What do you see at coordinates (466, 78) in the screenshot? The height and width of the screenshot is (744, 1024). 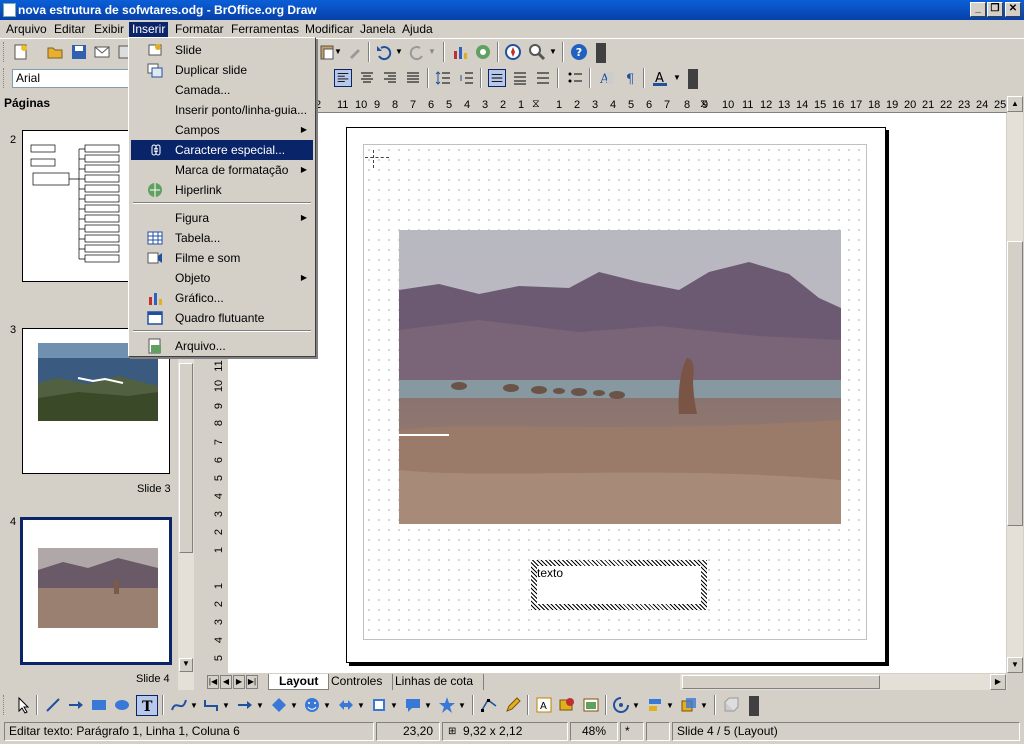 I see `paragraph-spacing-icon` at bounding box center [466, 78].